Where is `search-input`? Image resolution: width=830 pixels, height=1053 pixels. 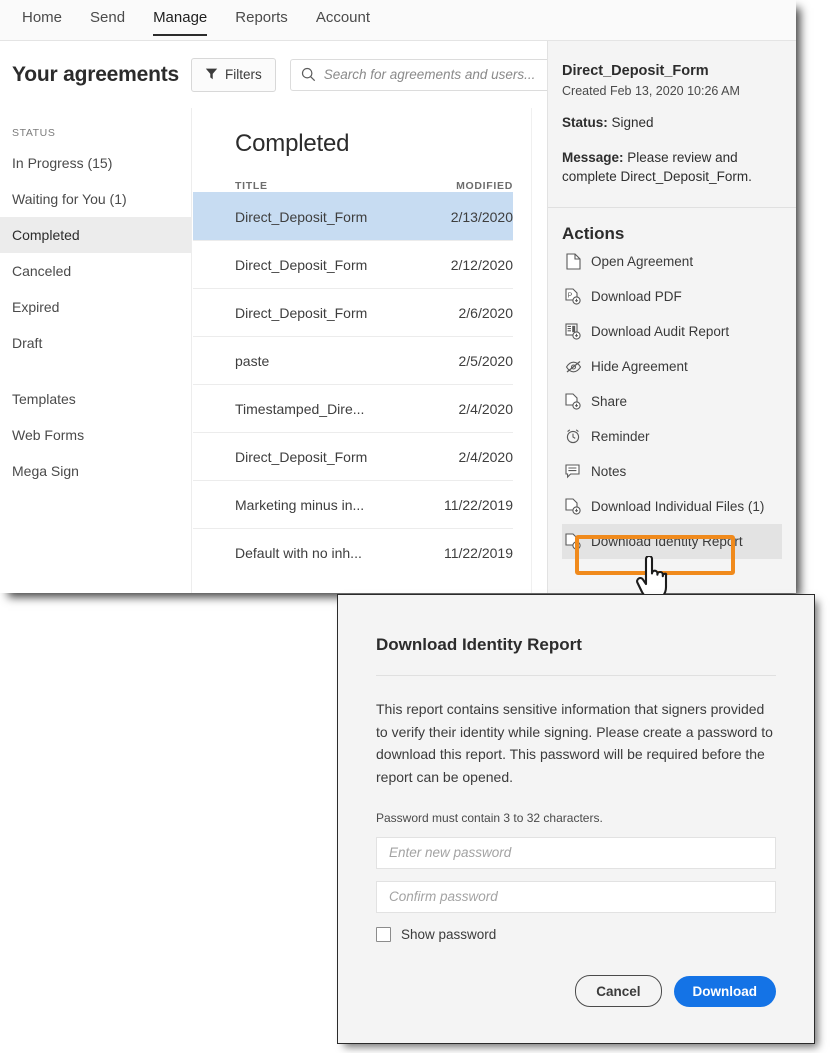
search-input is located at coordinates (436, 74).